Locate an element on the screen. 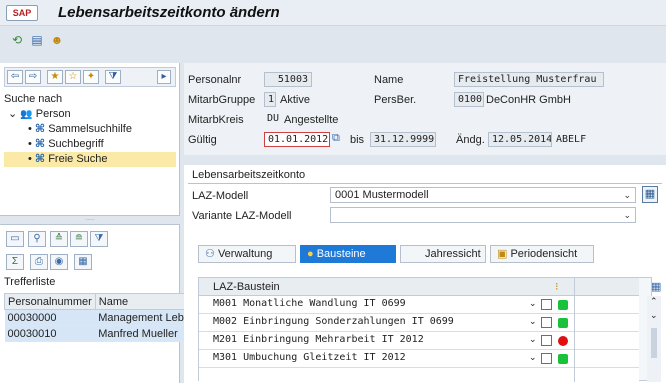  gueltig-bis-field: 31.12.9999 is located at coordinates (403, 139).